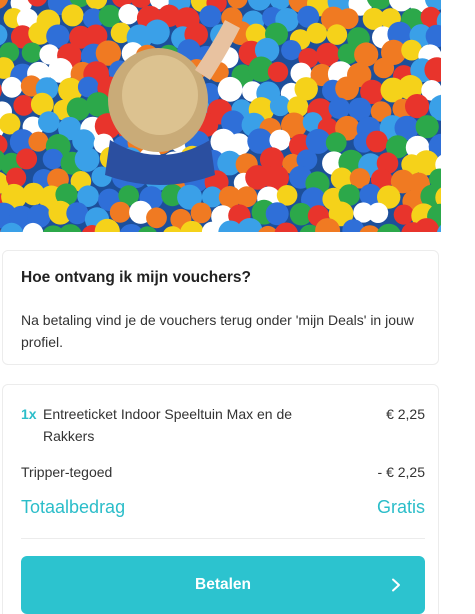 The image size is (475, 614). What do you see at coordinates (136, 277) in the screenshot?
I see `voucher-info-title: Hoe ontvang ik mijn vouchers?` at bounding box center [136, 277].